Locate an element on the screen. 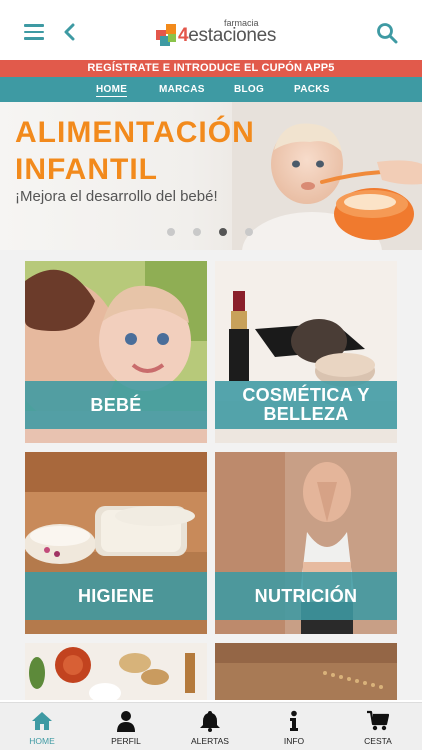 This screenshot has width=422, height=750. logo-number: 4 is located at coordinates (183, 35).